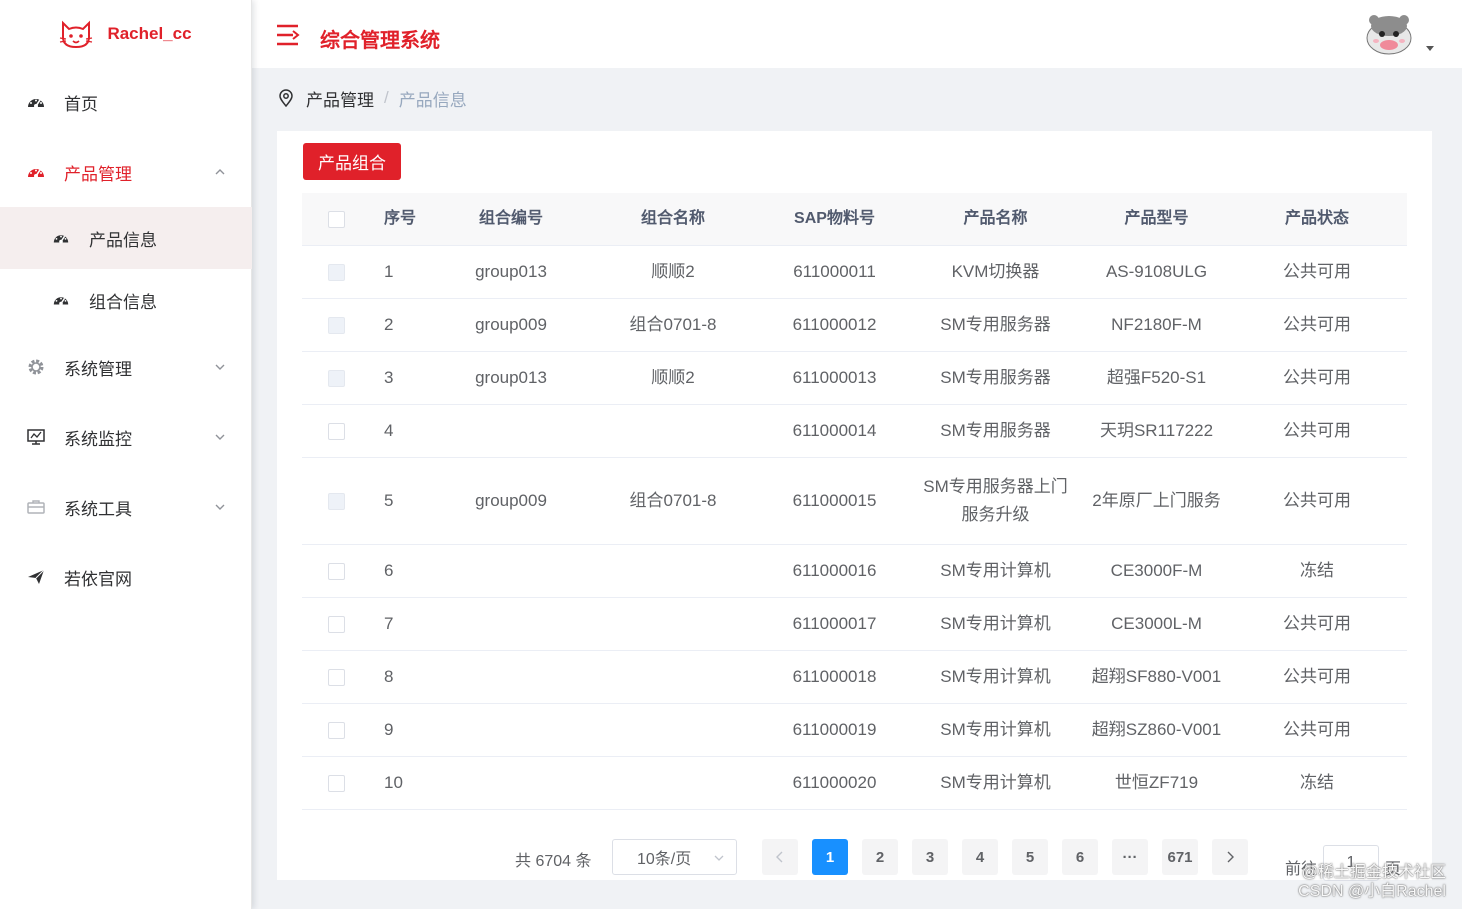 This screenshot has height=909, width=1462. I want to click on breadcrumb-item-product-management: 产品管理, so click(340, 98).